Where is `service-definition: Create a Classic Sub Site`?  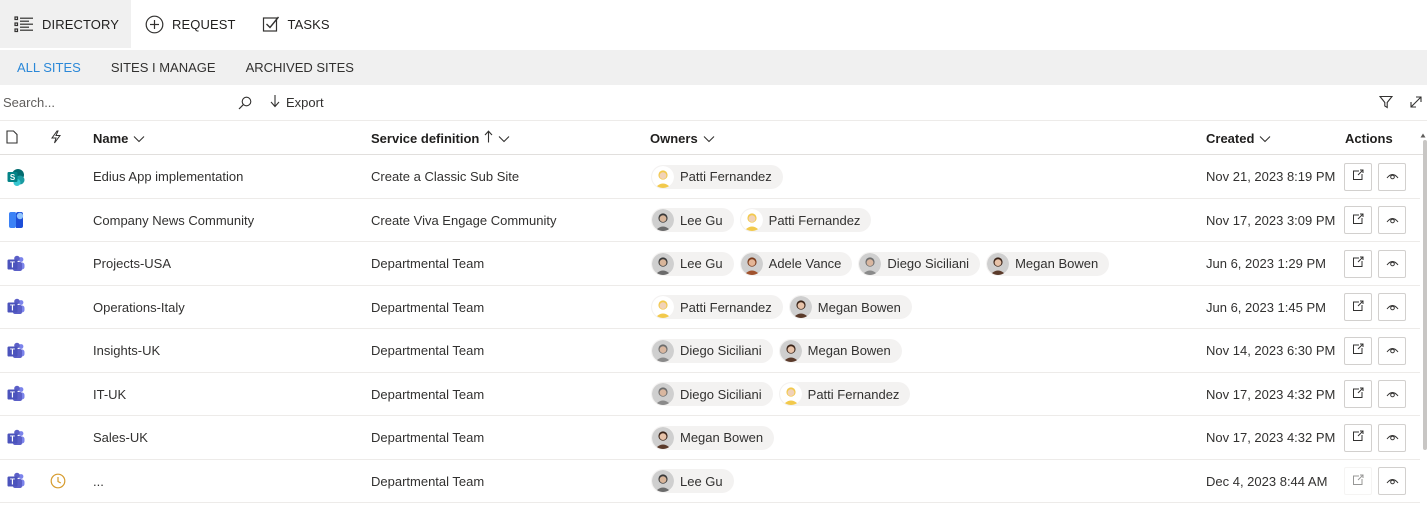 service-definition: Create a Classic Sub Site is located at coordinates (445, 176).